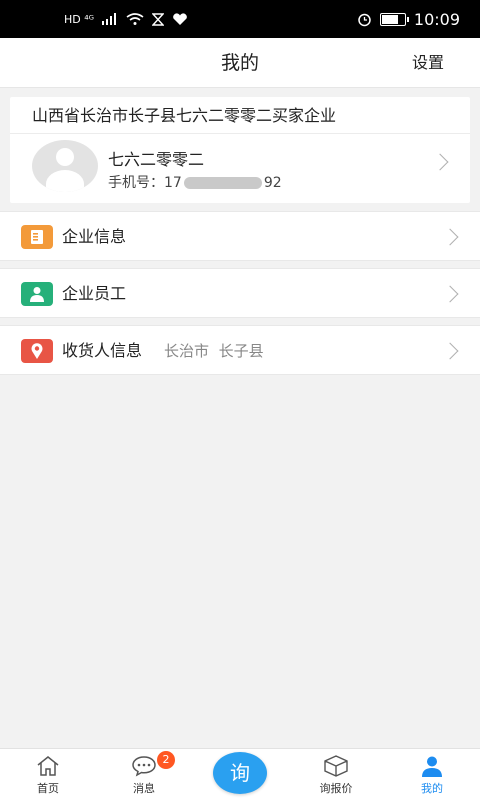  What do you see at coordinates (37, 237) in the screenshot?
I see `document-icon` at bounding box center [37, 237].